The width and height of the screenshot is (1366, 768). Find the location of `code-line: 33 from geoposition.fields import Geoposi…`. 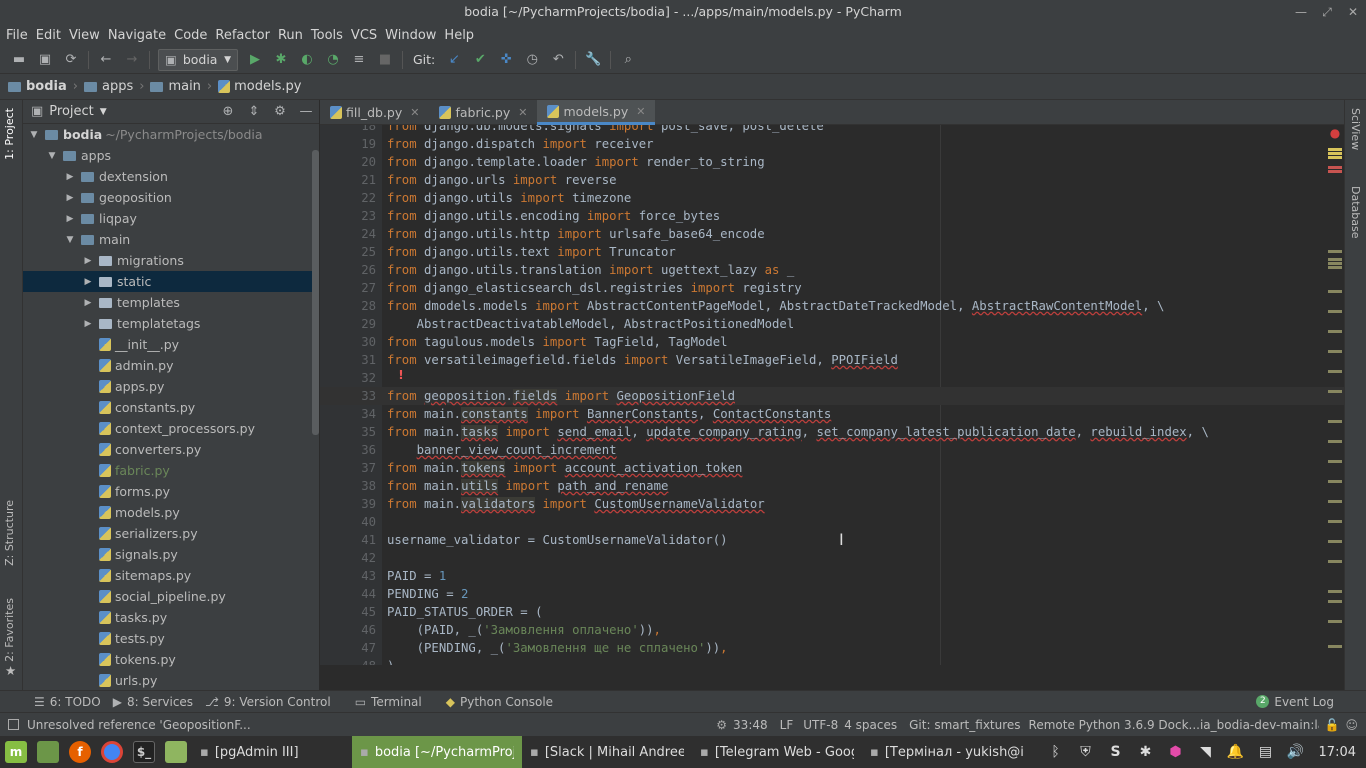

code-line: 33 from geoposition.fields import Geoposi… is located at coordinates (832, 396).